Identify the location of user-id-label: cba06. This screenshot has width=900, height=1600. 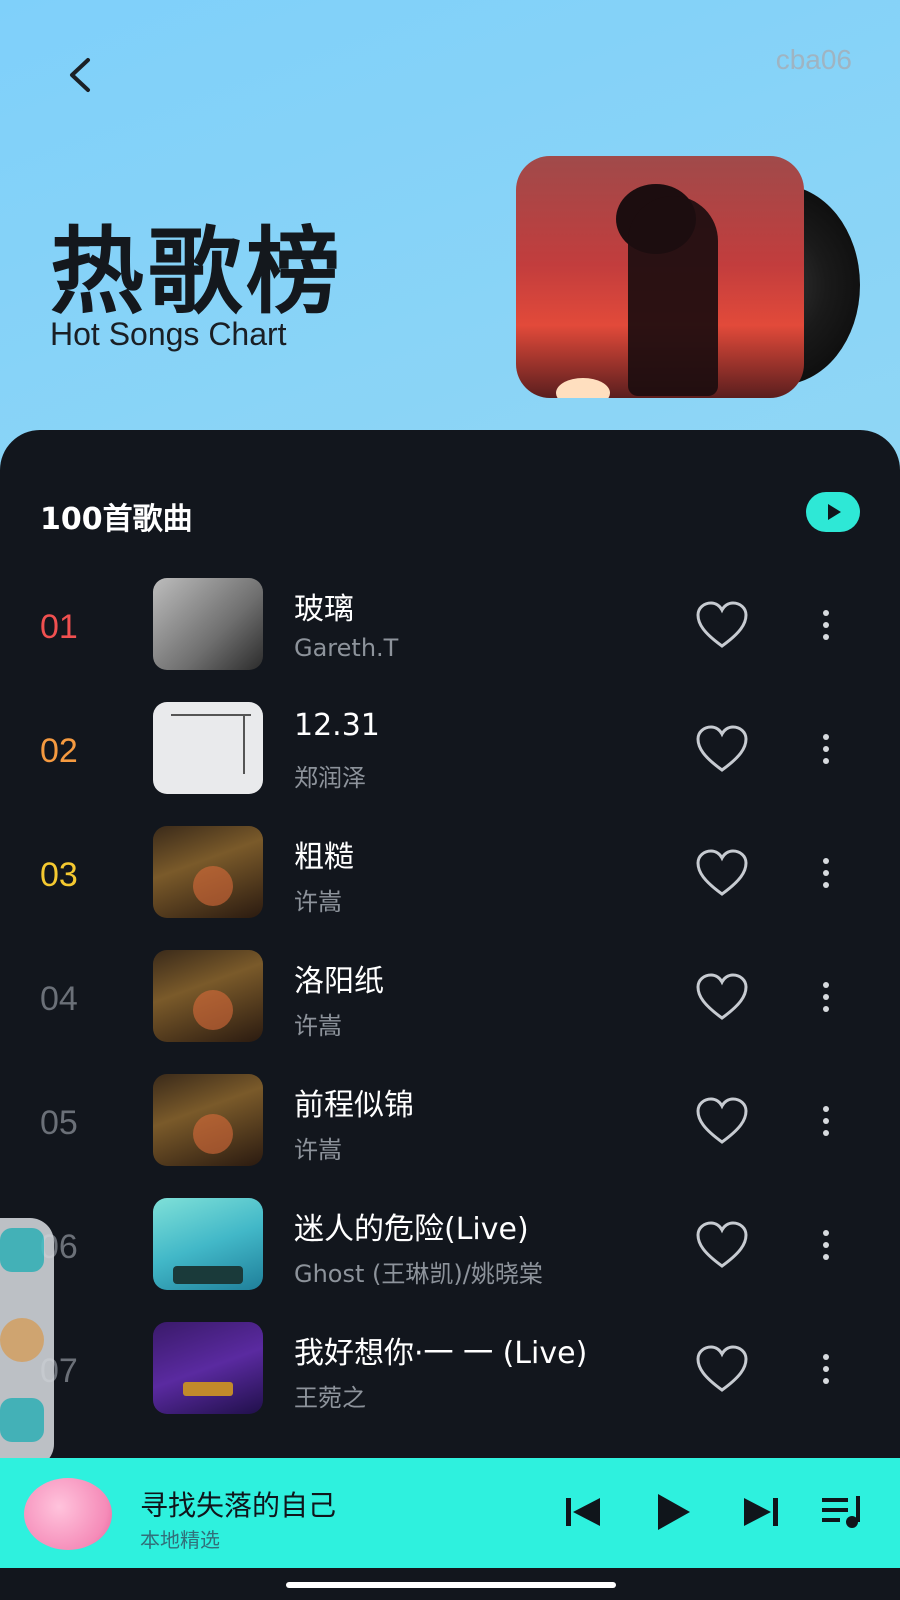
(813, 59).